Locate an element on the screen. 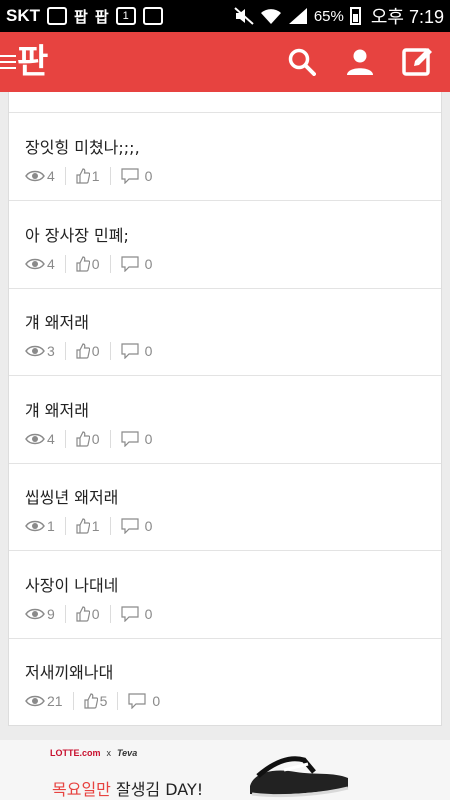  app-logo: 판 is located at coordinates (32, 62).